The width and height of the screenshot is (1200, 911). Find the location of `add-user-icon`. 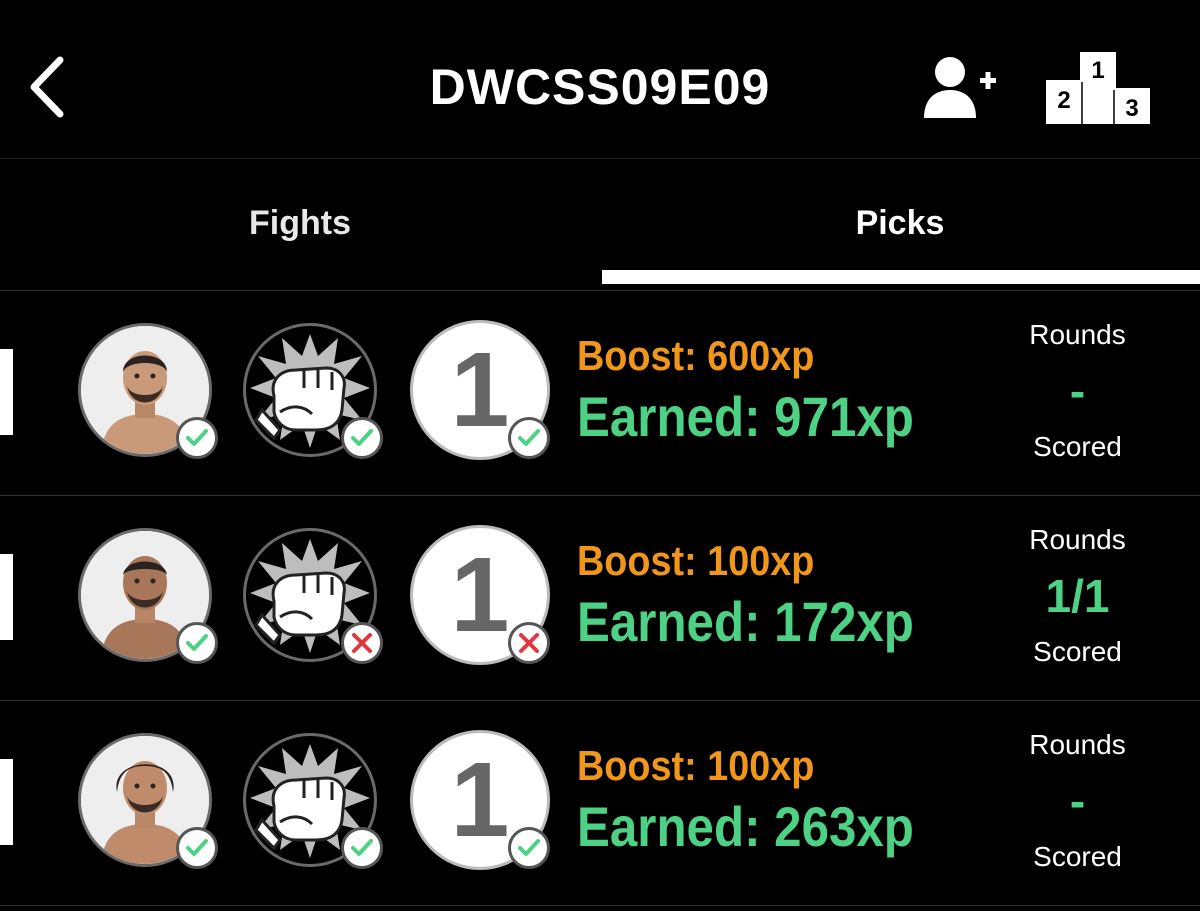

add-user-icon is located at coordinates (960, 87).